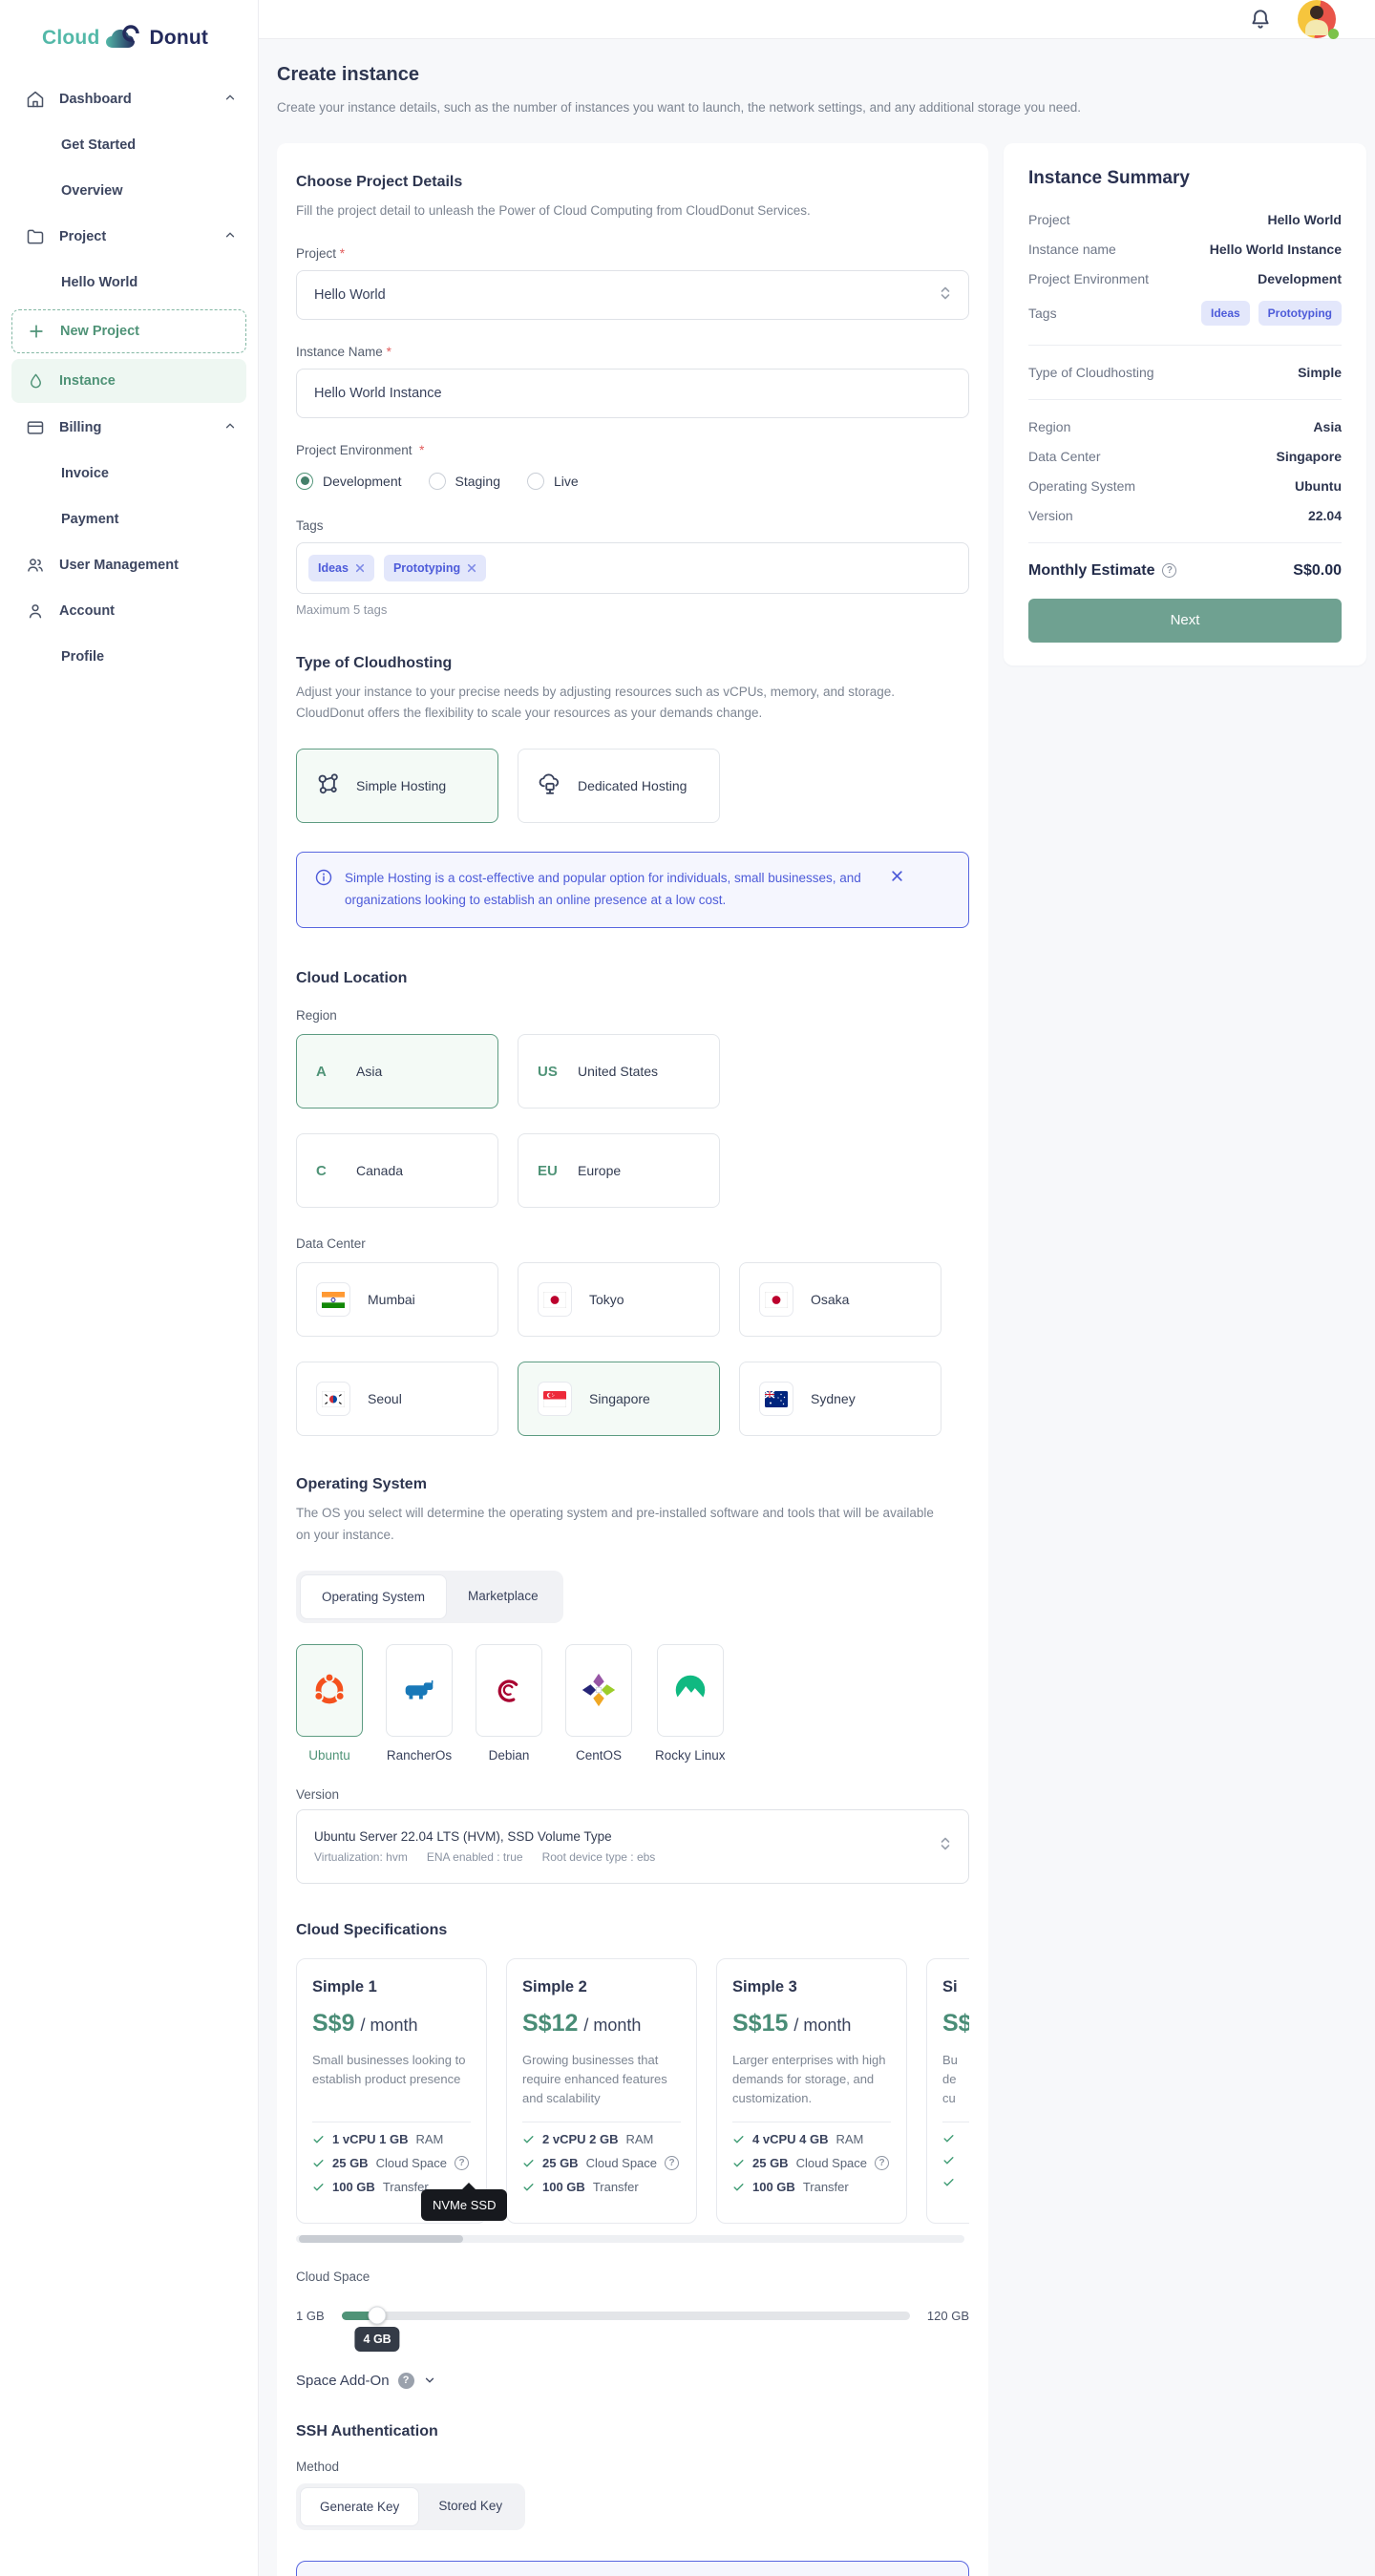  I want to click on divider, so click(1185, 399).